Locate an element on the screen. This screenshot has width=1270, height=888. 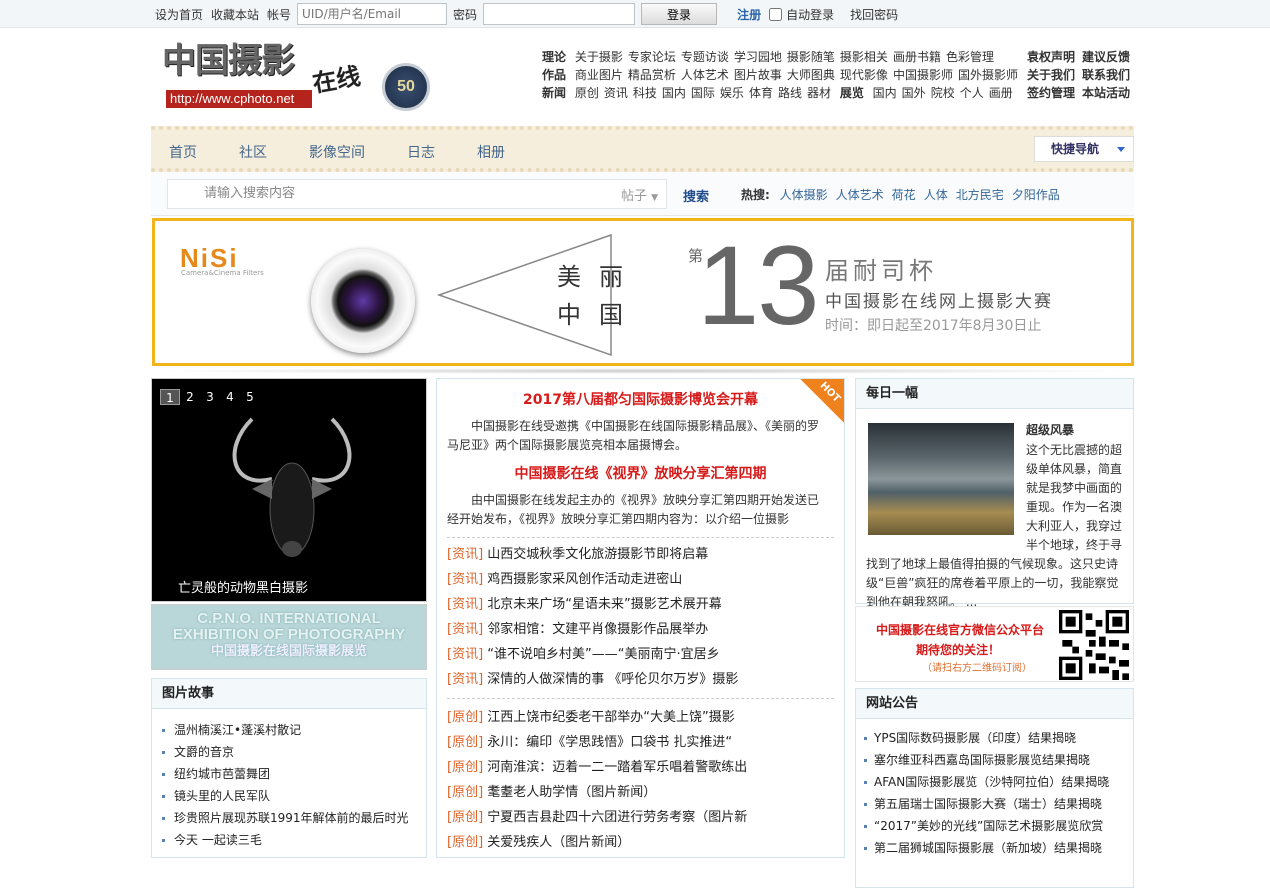
nav-album: 相册 is located at coordinates (491, 152).